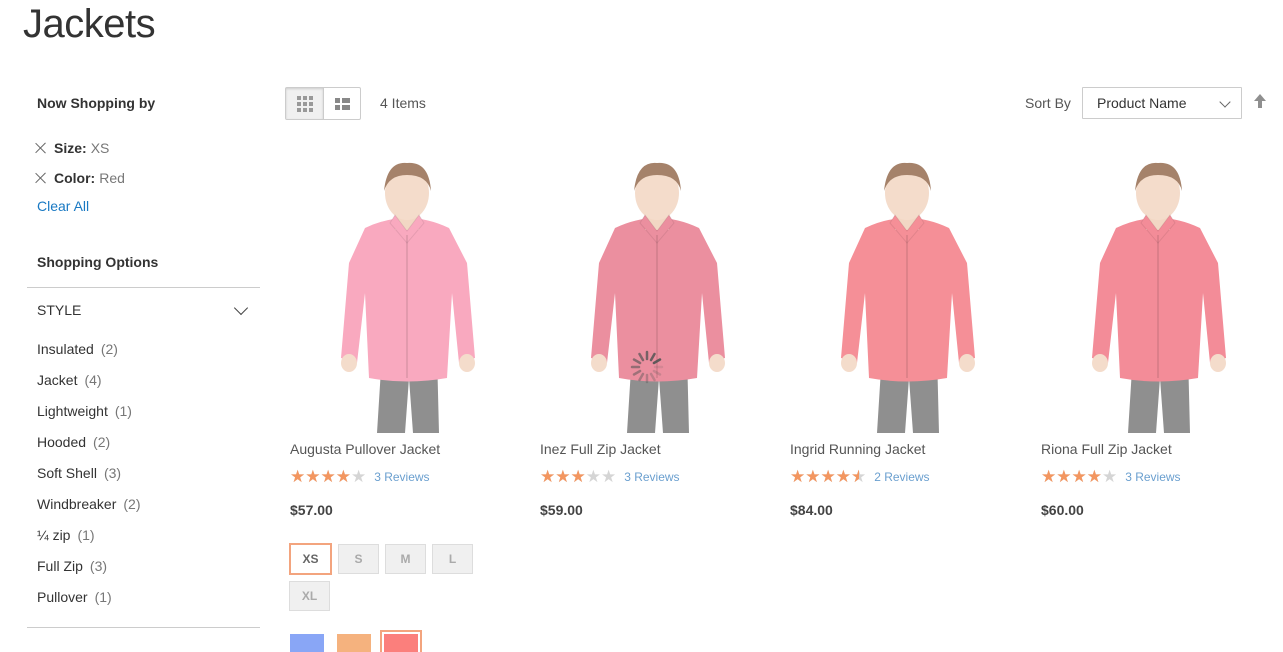  What do you see at coordinates (89, 24) in the screenshot?
I see `page-title: Jackets` at bounding box center [89, 24].